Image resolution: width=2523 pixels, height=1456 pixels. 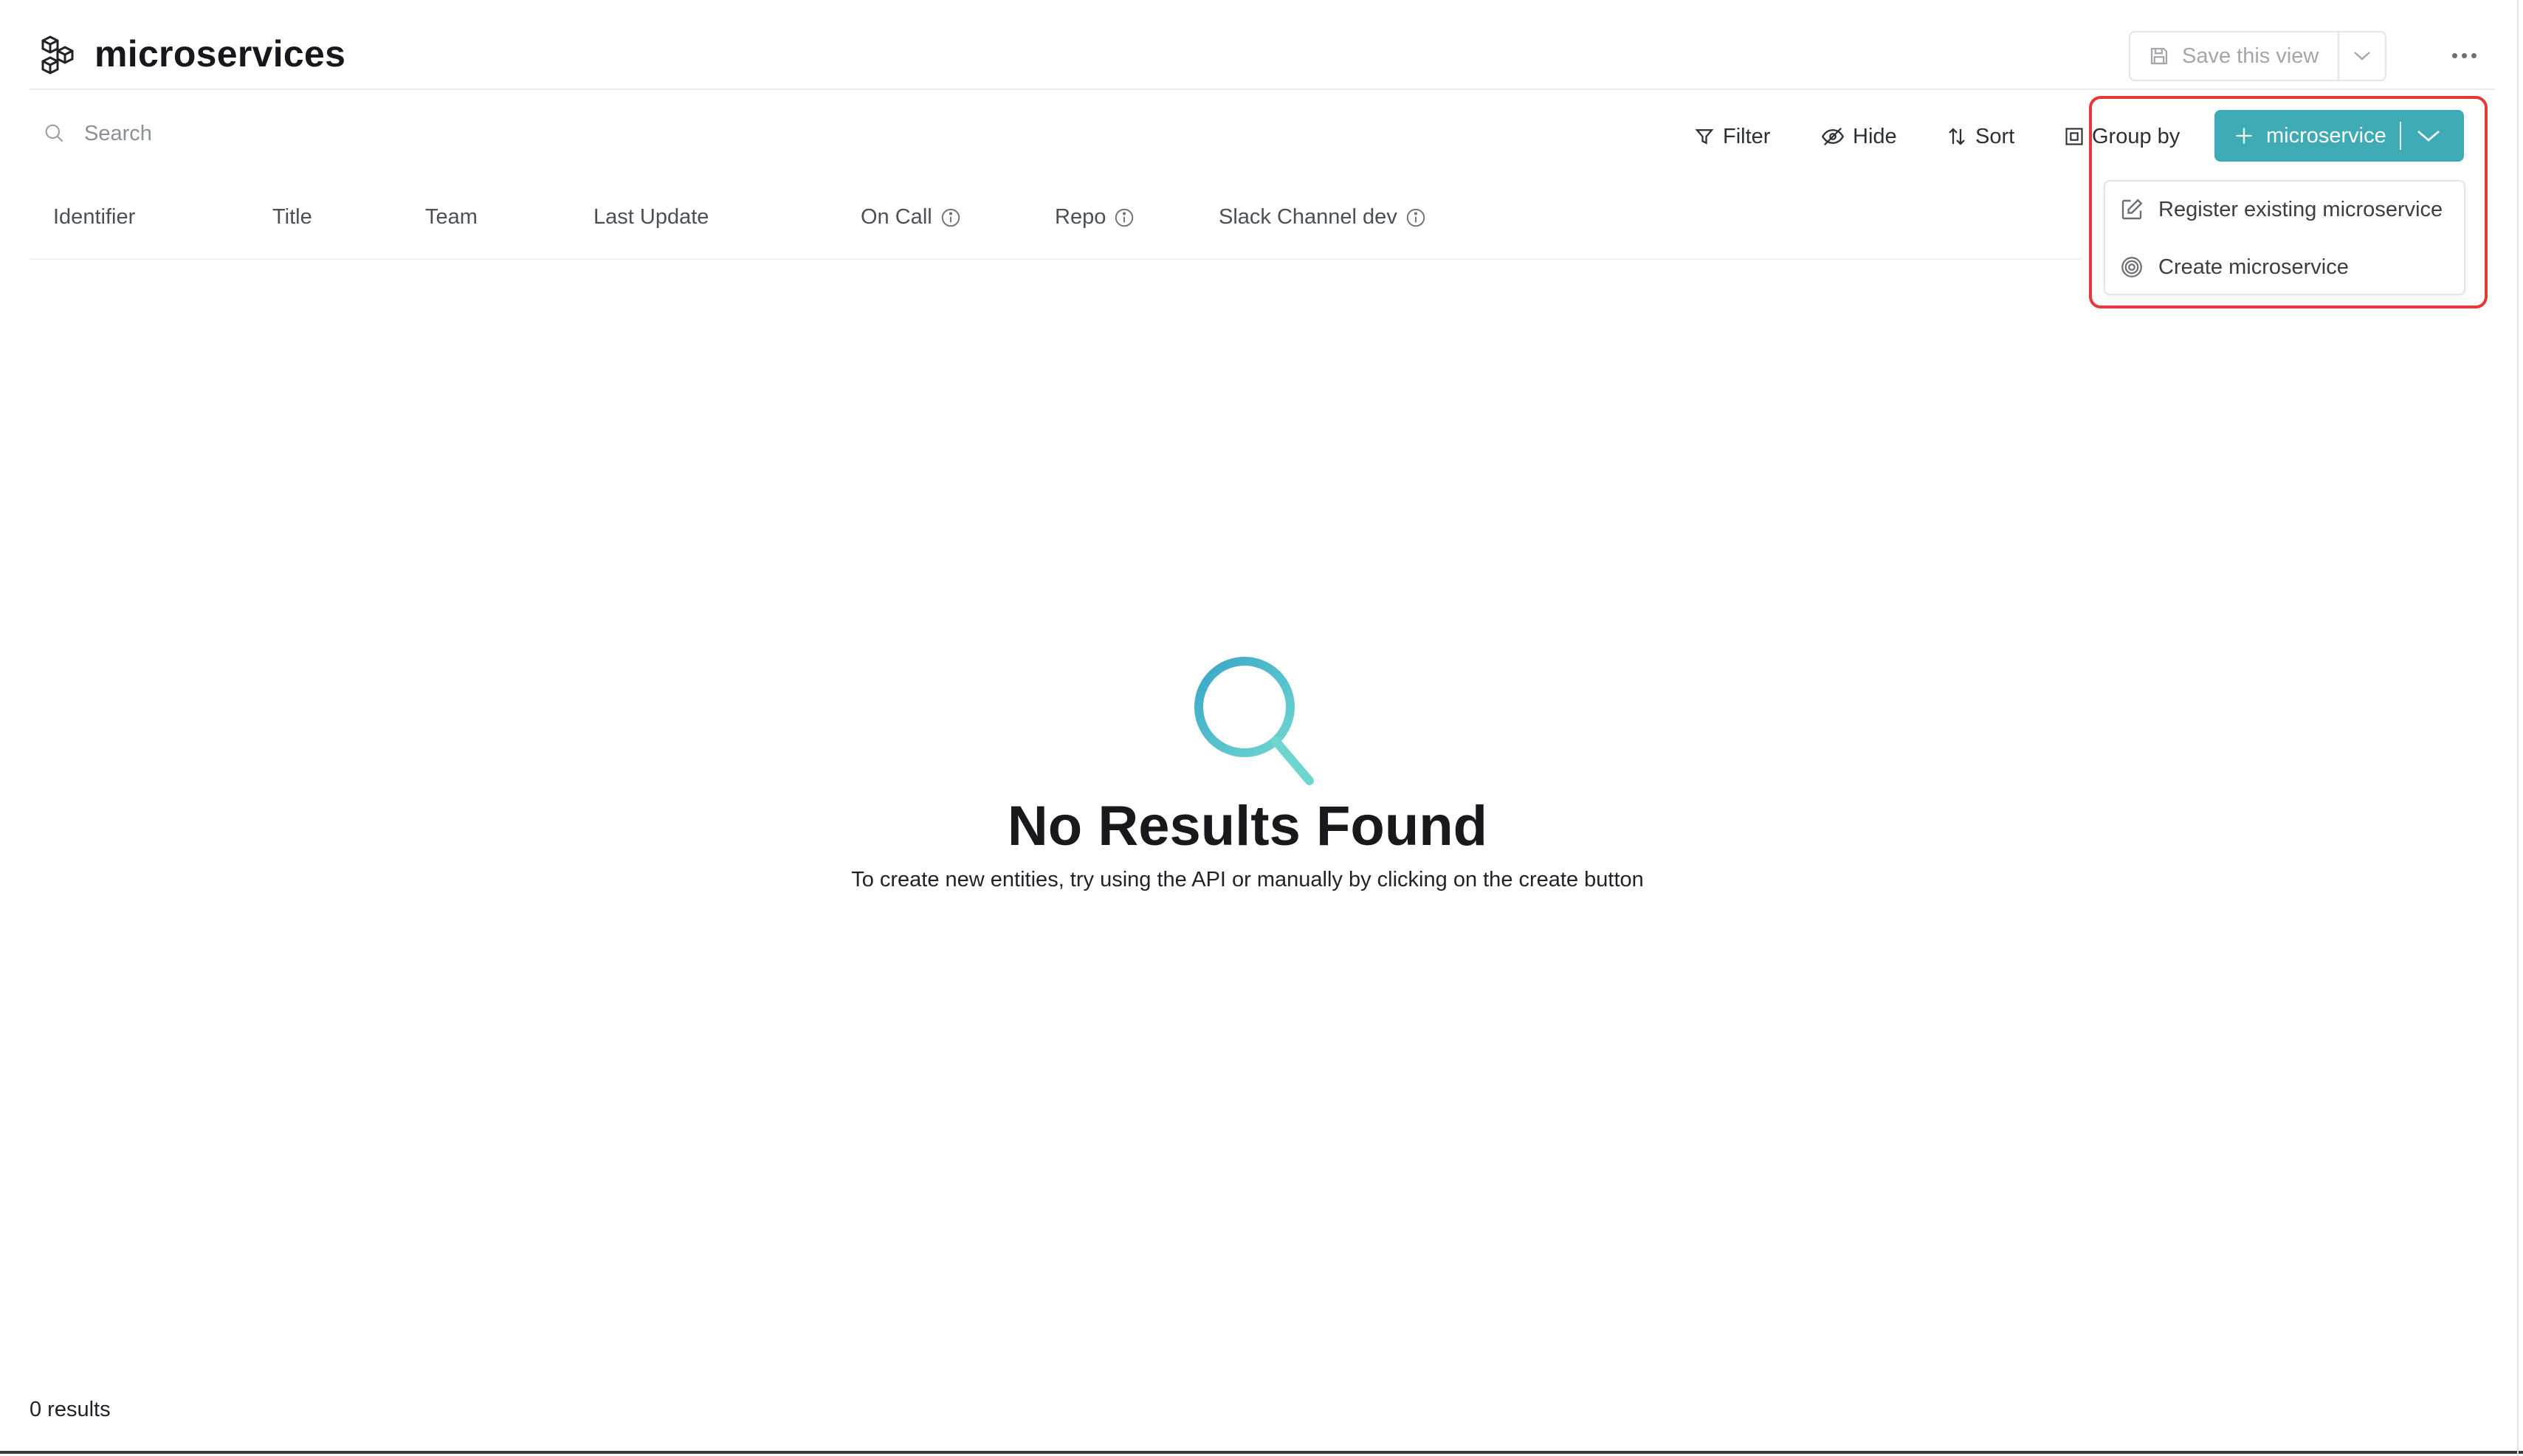 I want to click on column-label: Title, so click(x=292, y=217).